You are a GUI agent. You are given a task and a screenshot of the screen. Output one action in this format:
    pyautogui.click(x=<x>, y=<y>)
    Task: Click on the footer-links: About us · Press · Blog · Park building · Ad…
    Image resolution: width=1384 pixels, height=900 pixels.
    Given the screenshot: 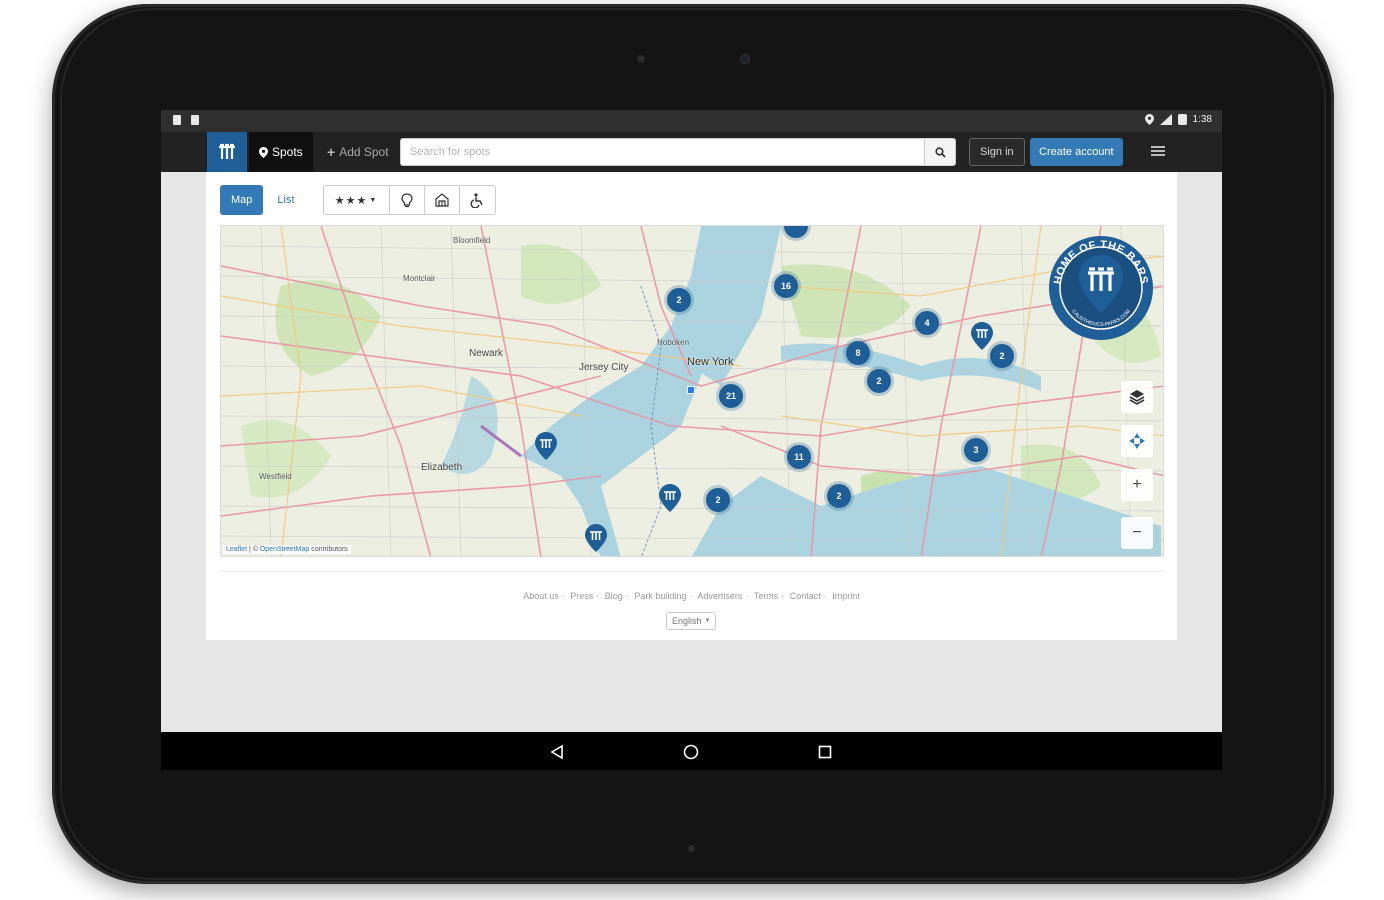 What is the action you would take?
    pyautogui.click(x=691, y=596)
    